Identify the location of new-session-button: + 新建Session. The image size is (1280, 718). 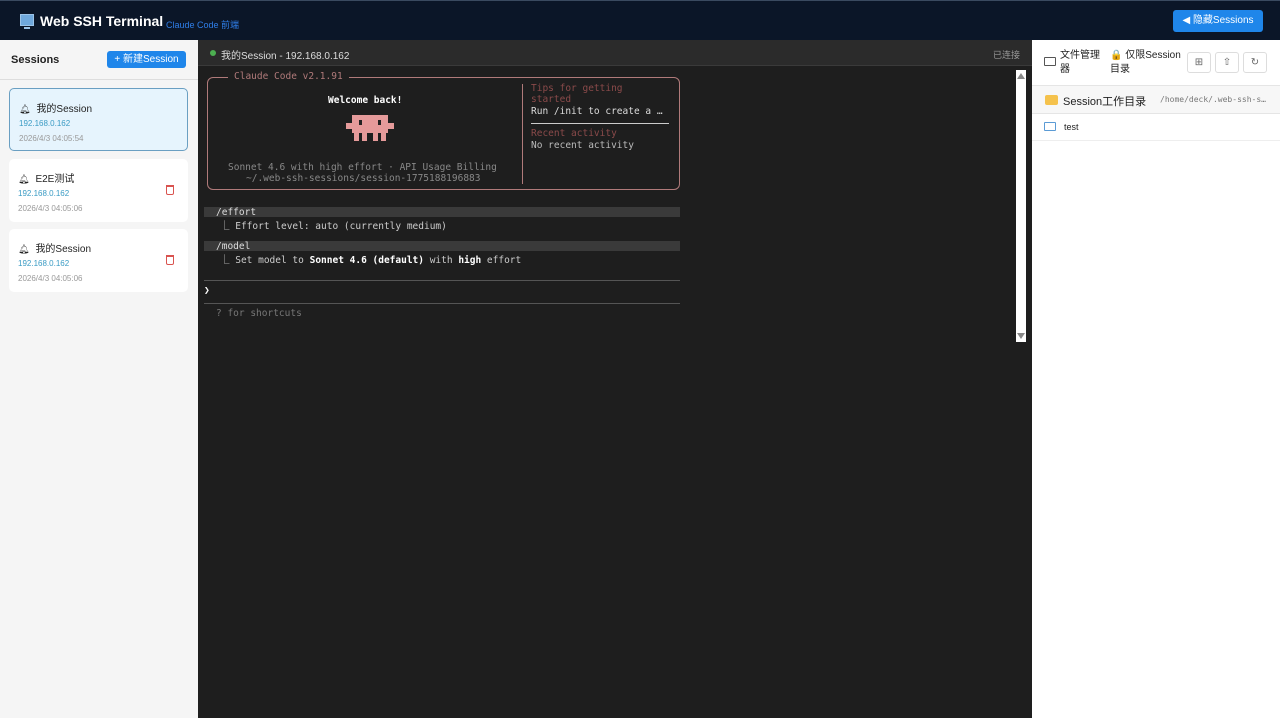
(146, 59).